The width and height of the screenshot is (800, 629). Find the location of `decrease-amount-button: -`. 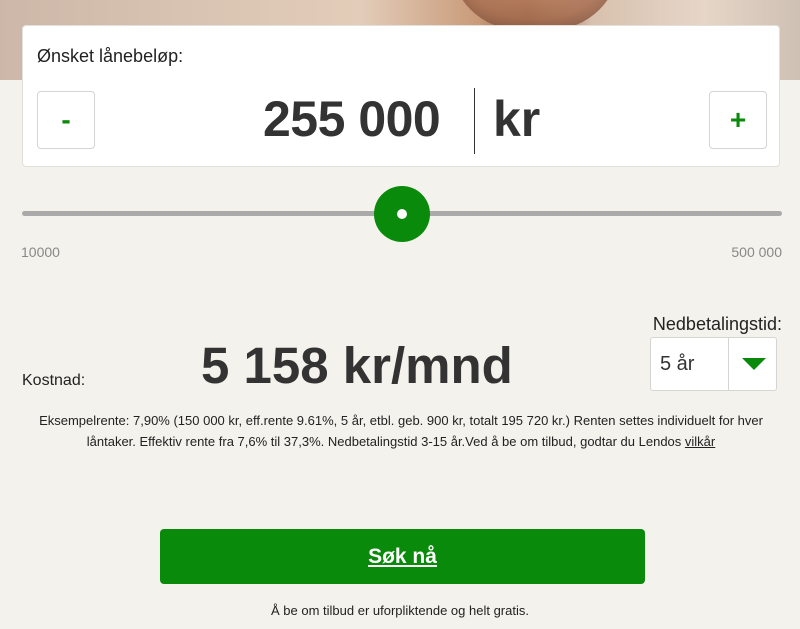

decrease-amount-button: - is located at coordinates (66, 120).